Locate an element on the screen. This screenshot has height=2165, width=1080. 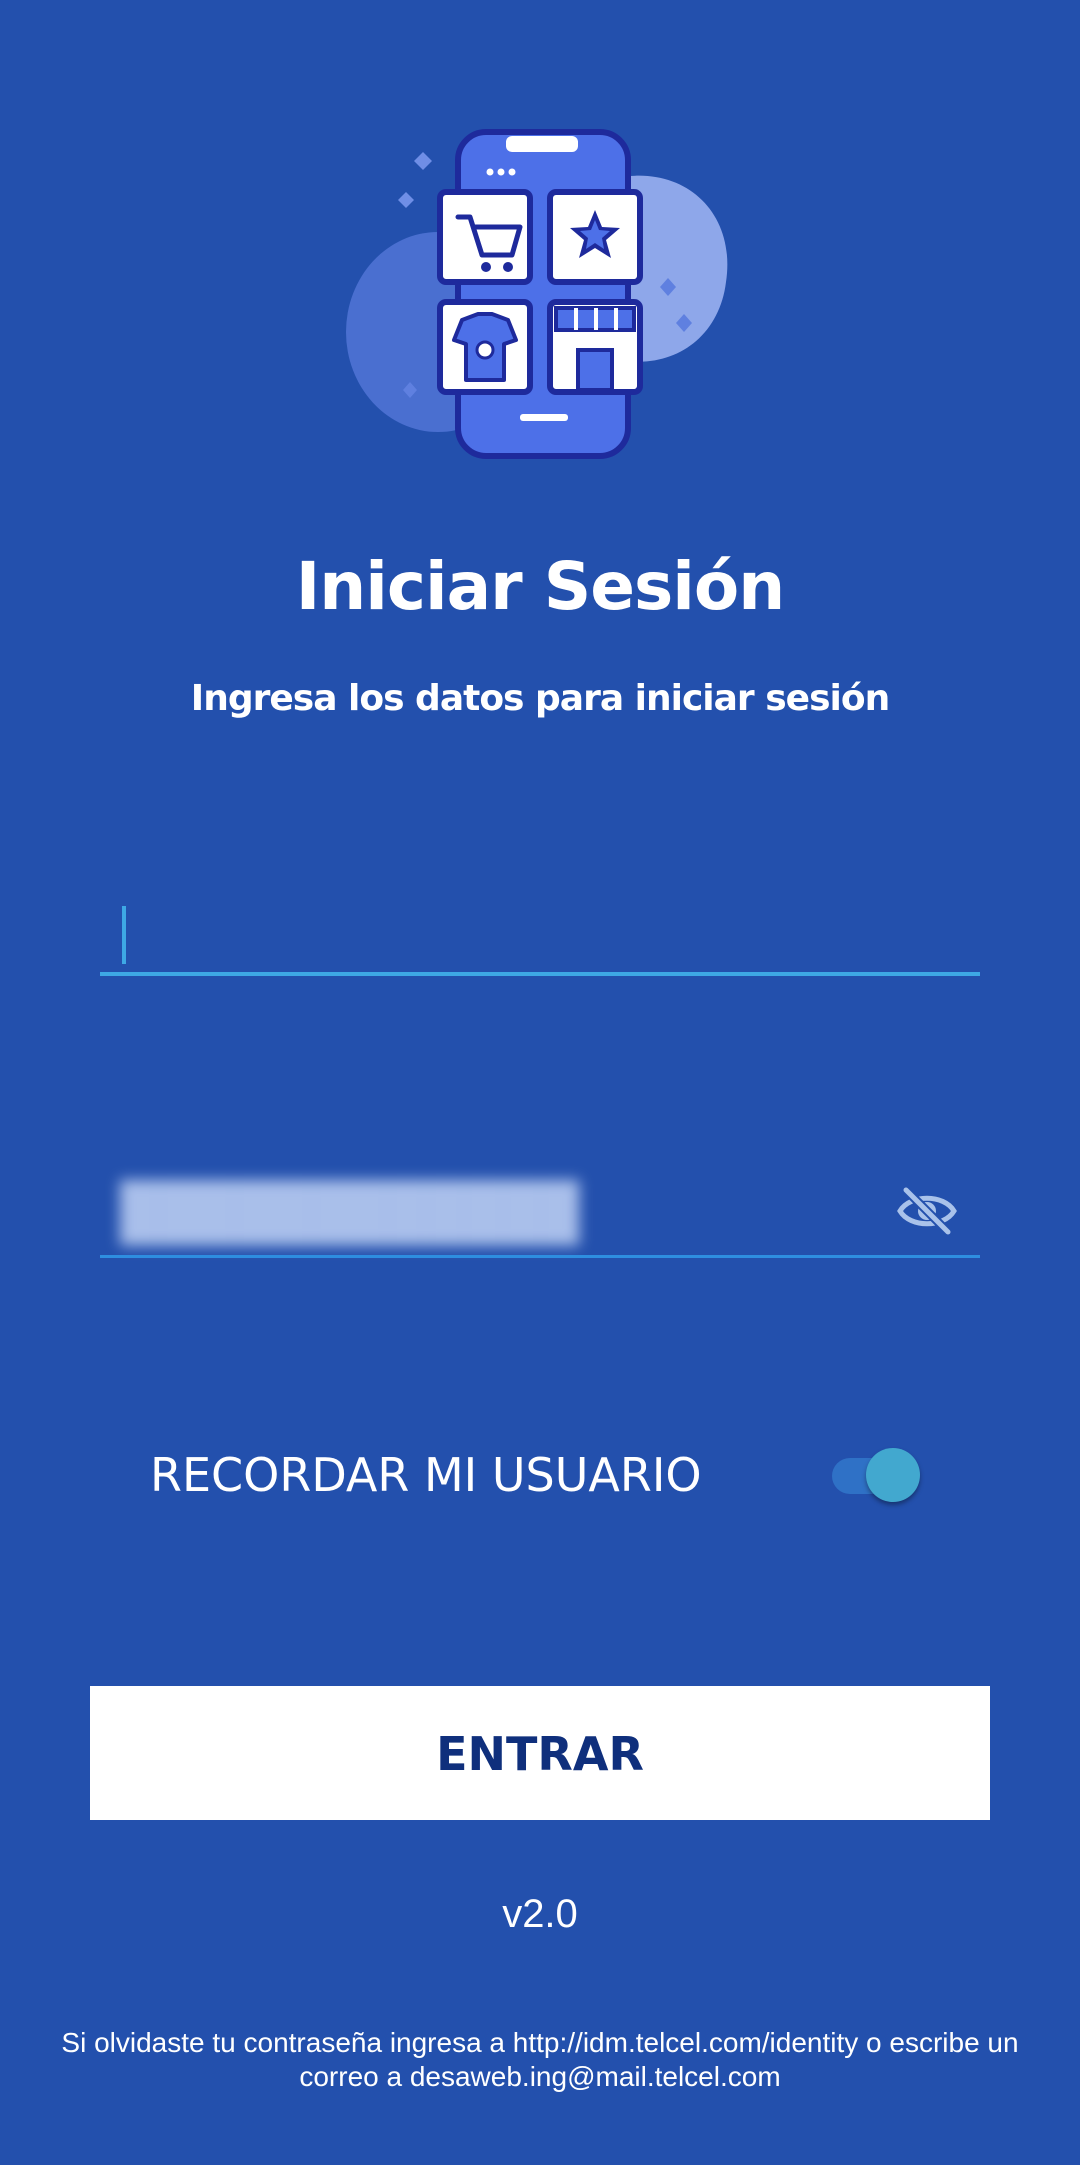
eye-off-icon is located at coordinates (927, 1211).